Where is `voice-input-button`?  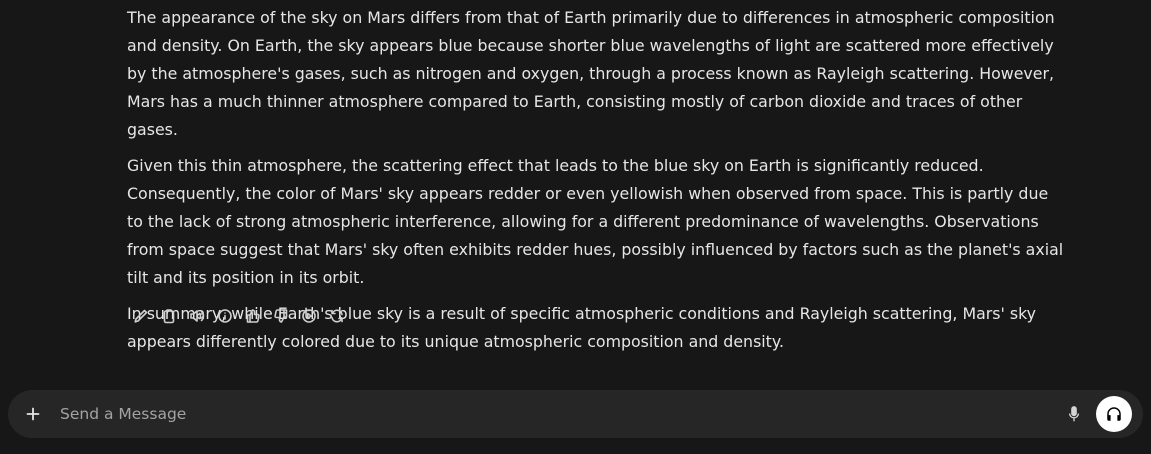
voice-input-button is located at coordinates (1074, 414).